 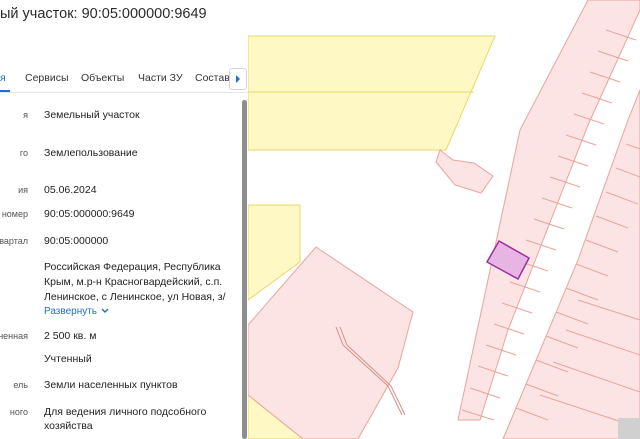 I want to click on tab-services: Сервисы, so click(x=47, y=78).